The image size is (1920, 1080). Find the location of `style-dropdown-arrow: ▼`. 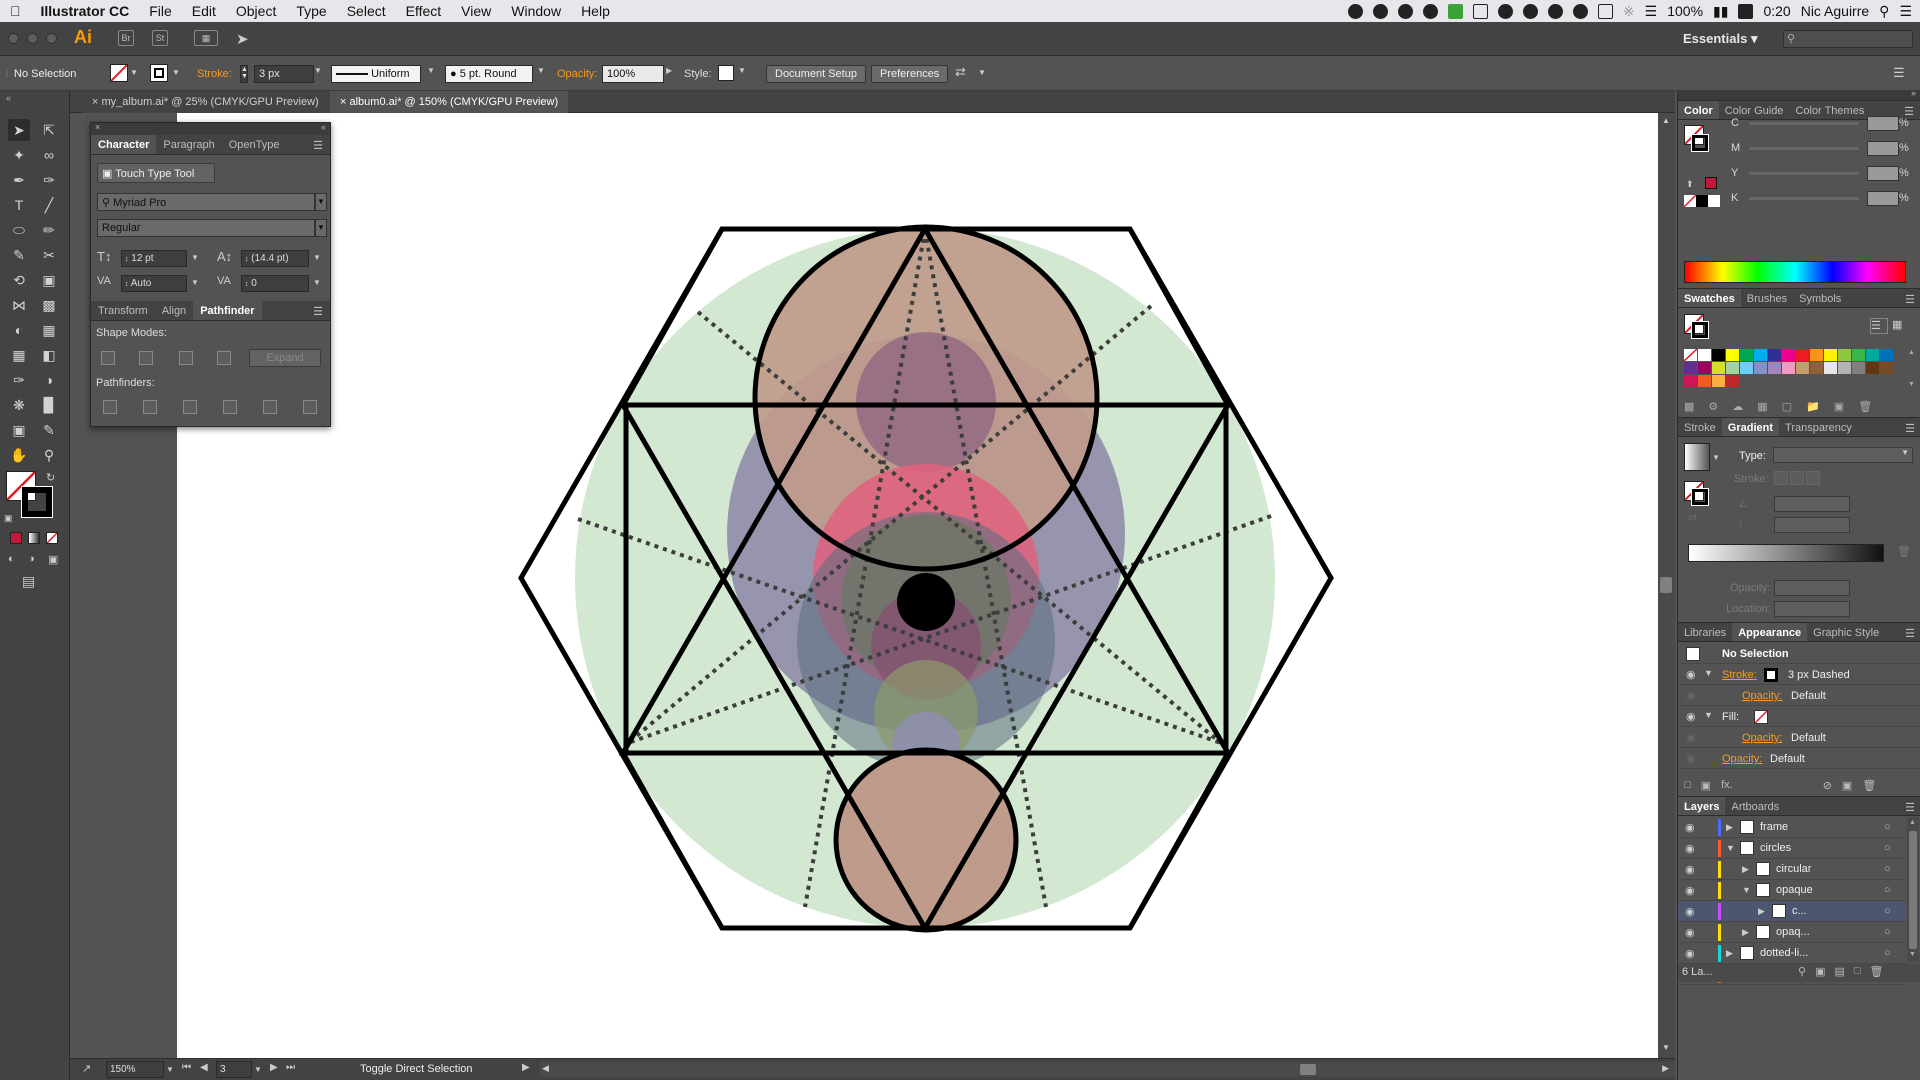

style-dropdown-arrow: ▼ is located at coordinates (321, 228).